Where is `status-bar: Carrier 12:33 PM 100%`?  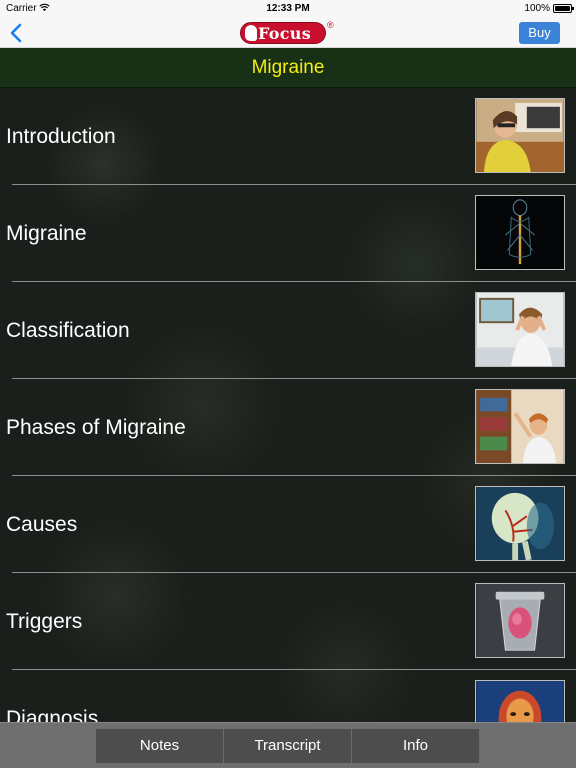 status-bar: Carrier 12:33 PM 100% is located at coordinates (288, 8).